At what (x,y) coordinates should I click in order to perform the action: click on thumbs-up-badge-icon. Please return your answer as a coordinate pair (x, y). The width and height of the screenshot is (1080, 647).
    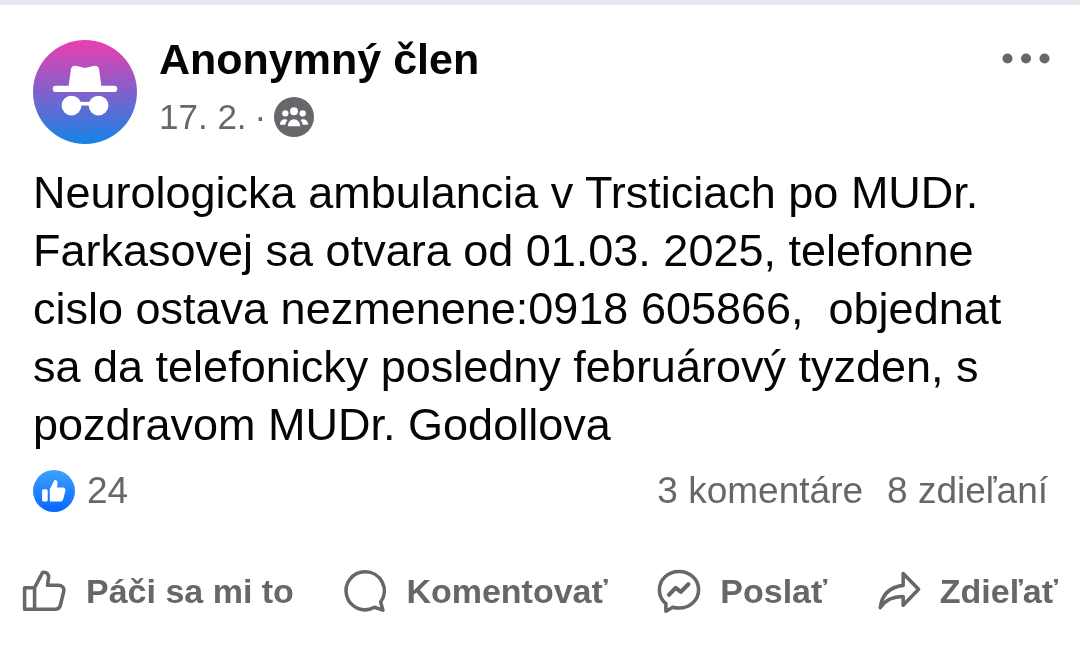
    Looking at the image, I should click on (54, 491).